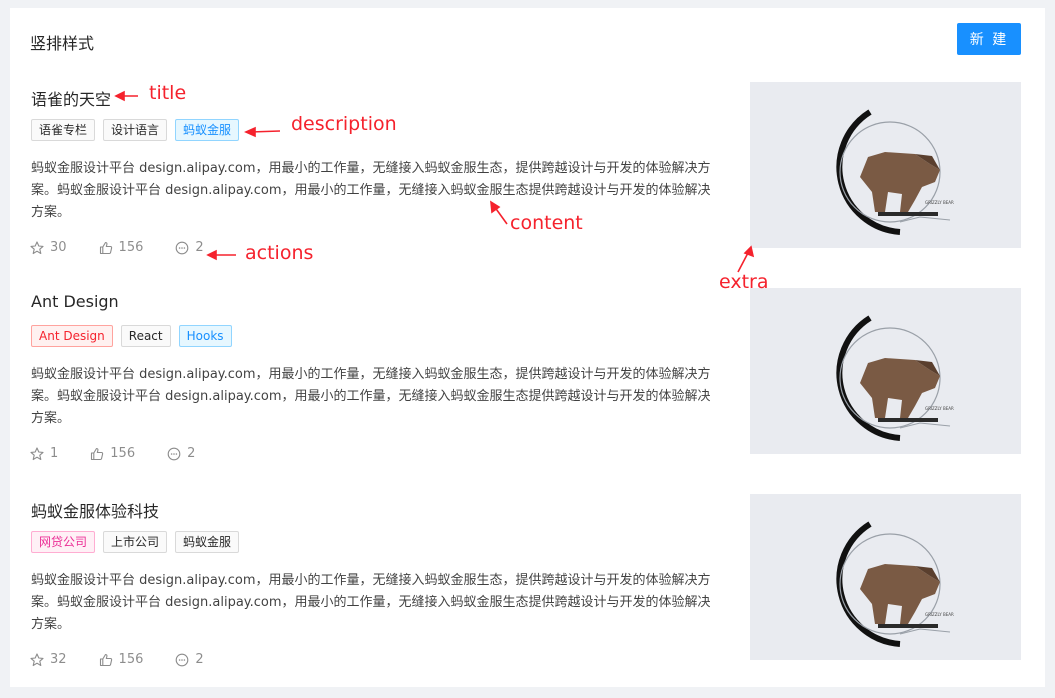 The image size is (1055, 698). What do you see at coordinates (63, 130) in the screenshot?
I see `tag: 语雀专栏` at bounding box center [63, 130].